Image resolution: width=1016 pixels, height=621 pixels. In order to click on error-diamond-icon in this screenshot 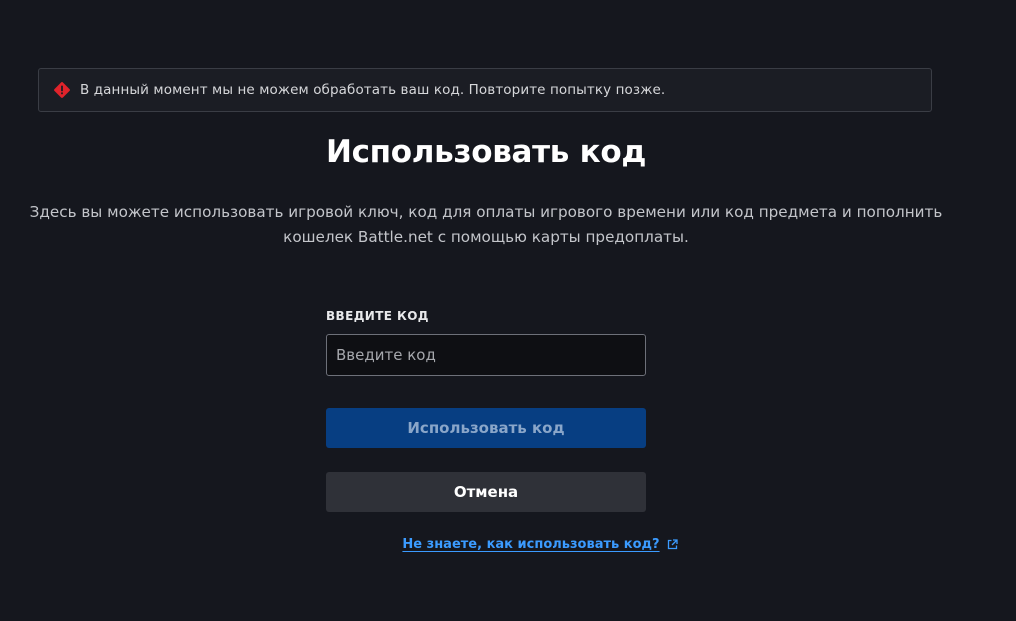, I will do `click(62, 90)`.